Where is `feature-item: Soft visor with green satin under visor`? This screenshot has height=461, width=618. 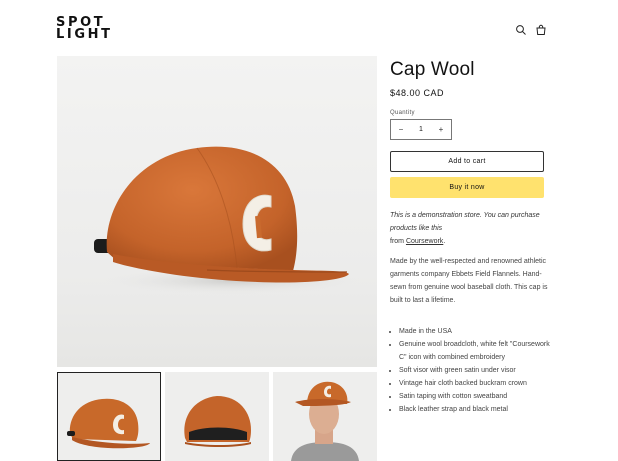 feature-item: Soft visor with green satin under visor is located at coordinates (479, 370).